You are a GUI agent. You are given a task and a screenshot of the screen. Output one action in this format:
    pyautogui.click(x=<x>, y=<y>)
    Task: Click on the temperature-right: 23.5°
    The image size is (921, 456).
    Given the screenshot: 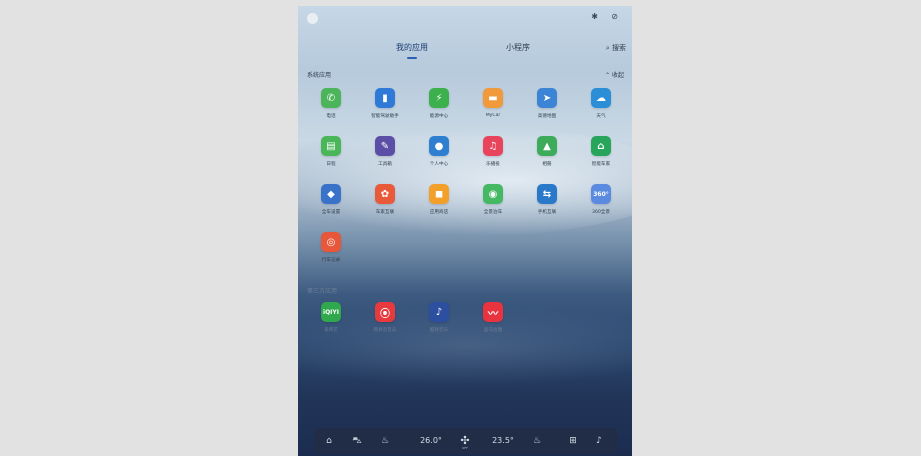 What is the action you would take?
    pyautogui.click(x=503, y=441)
    